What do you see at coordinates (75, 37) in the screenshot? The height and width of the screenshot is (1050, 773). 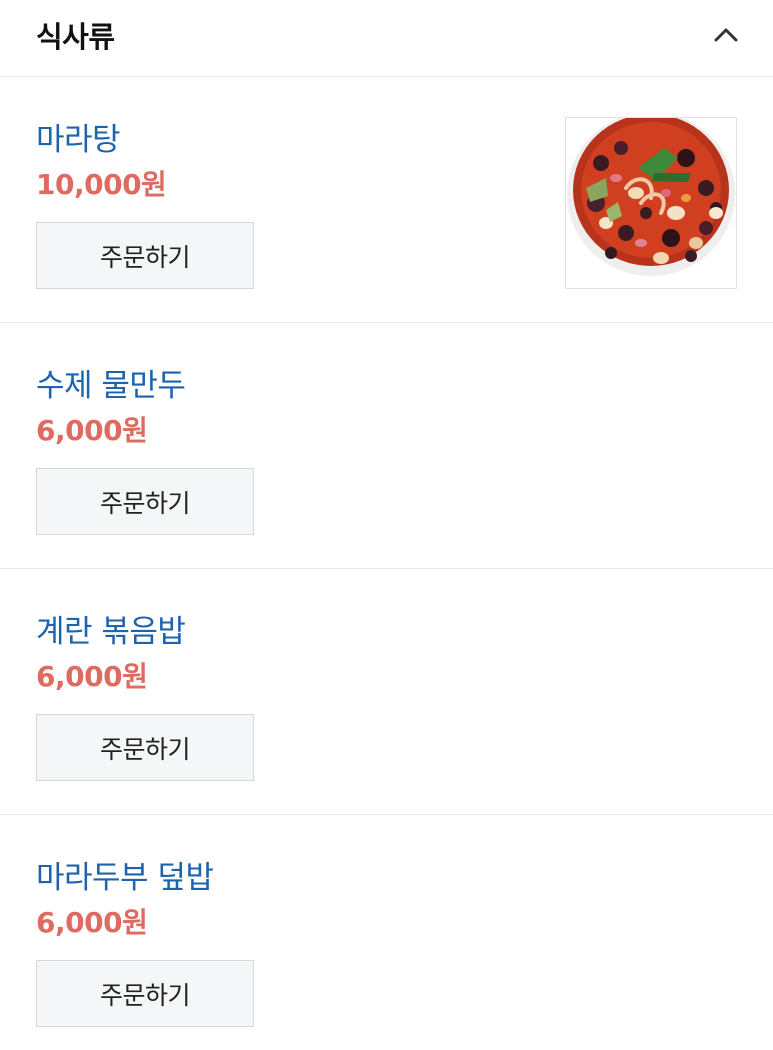 I see `section-title: 식사류` at bounding box center [75, 37].